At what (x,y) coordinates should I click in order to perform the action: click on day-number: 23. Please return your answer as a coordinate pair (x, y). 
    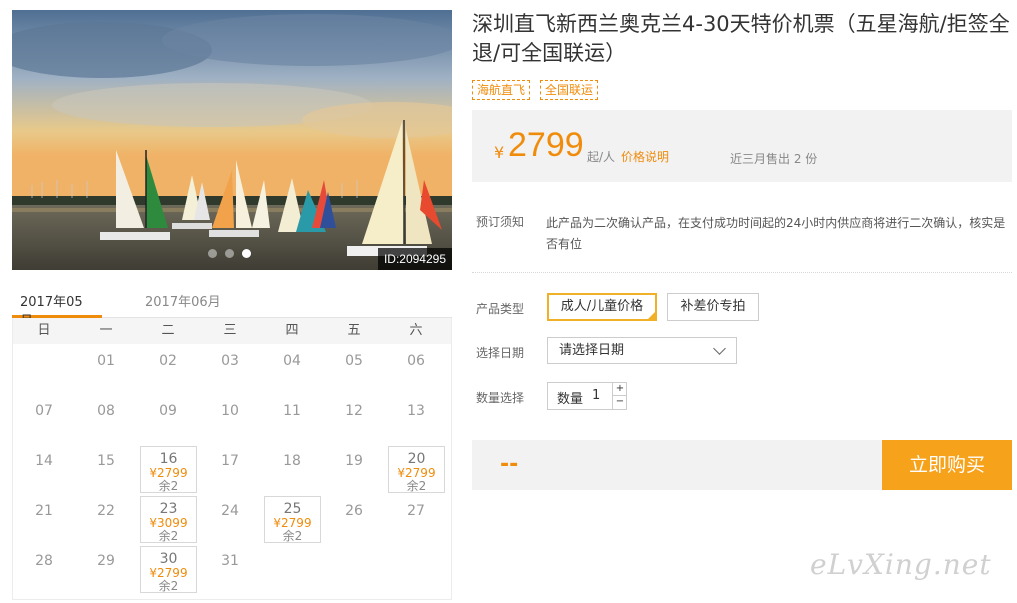
    Looking at the image, I should click on (168, 509).